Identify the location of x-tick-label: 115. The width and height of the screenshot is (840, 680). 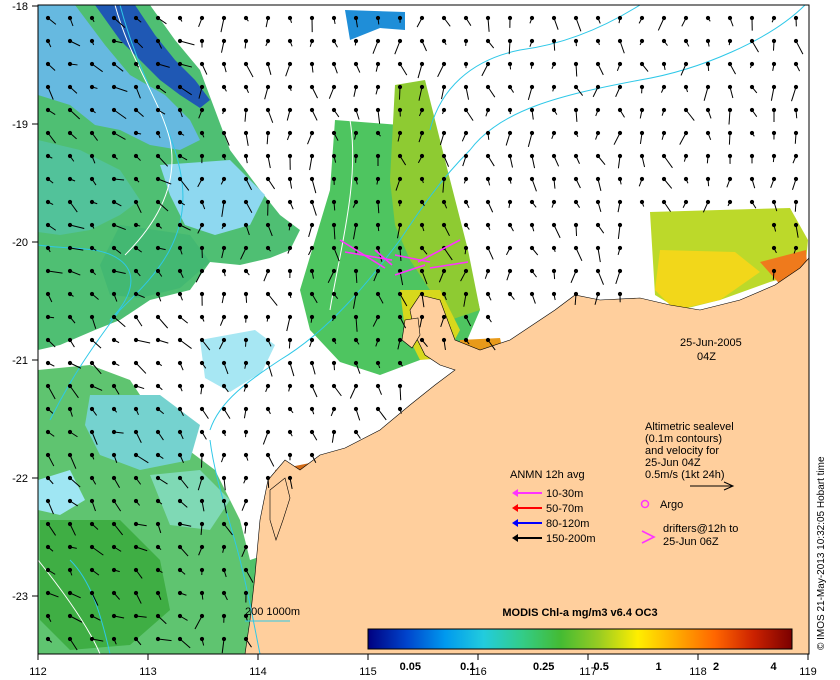
(368, 672).